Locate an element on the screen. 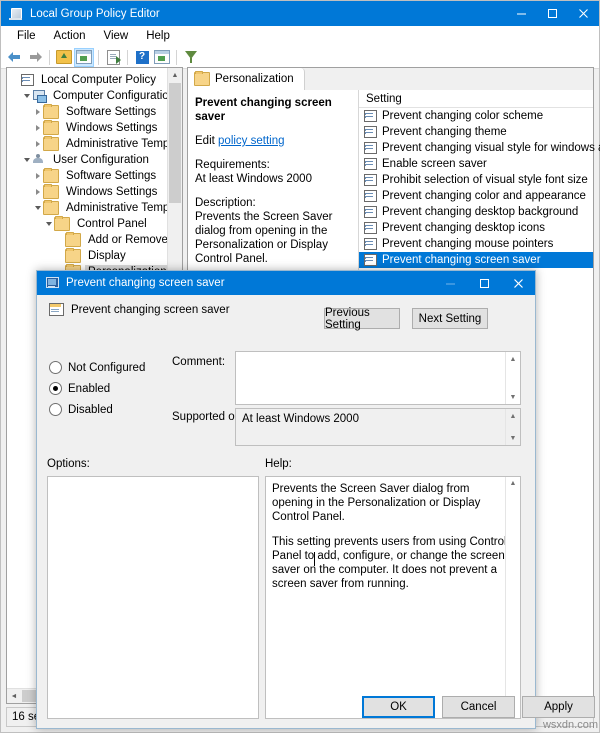 This screenshot has width=600, height=733. filter-icon is located at coordinates (191, 57).